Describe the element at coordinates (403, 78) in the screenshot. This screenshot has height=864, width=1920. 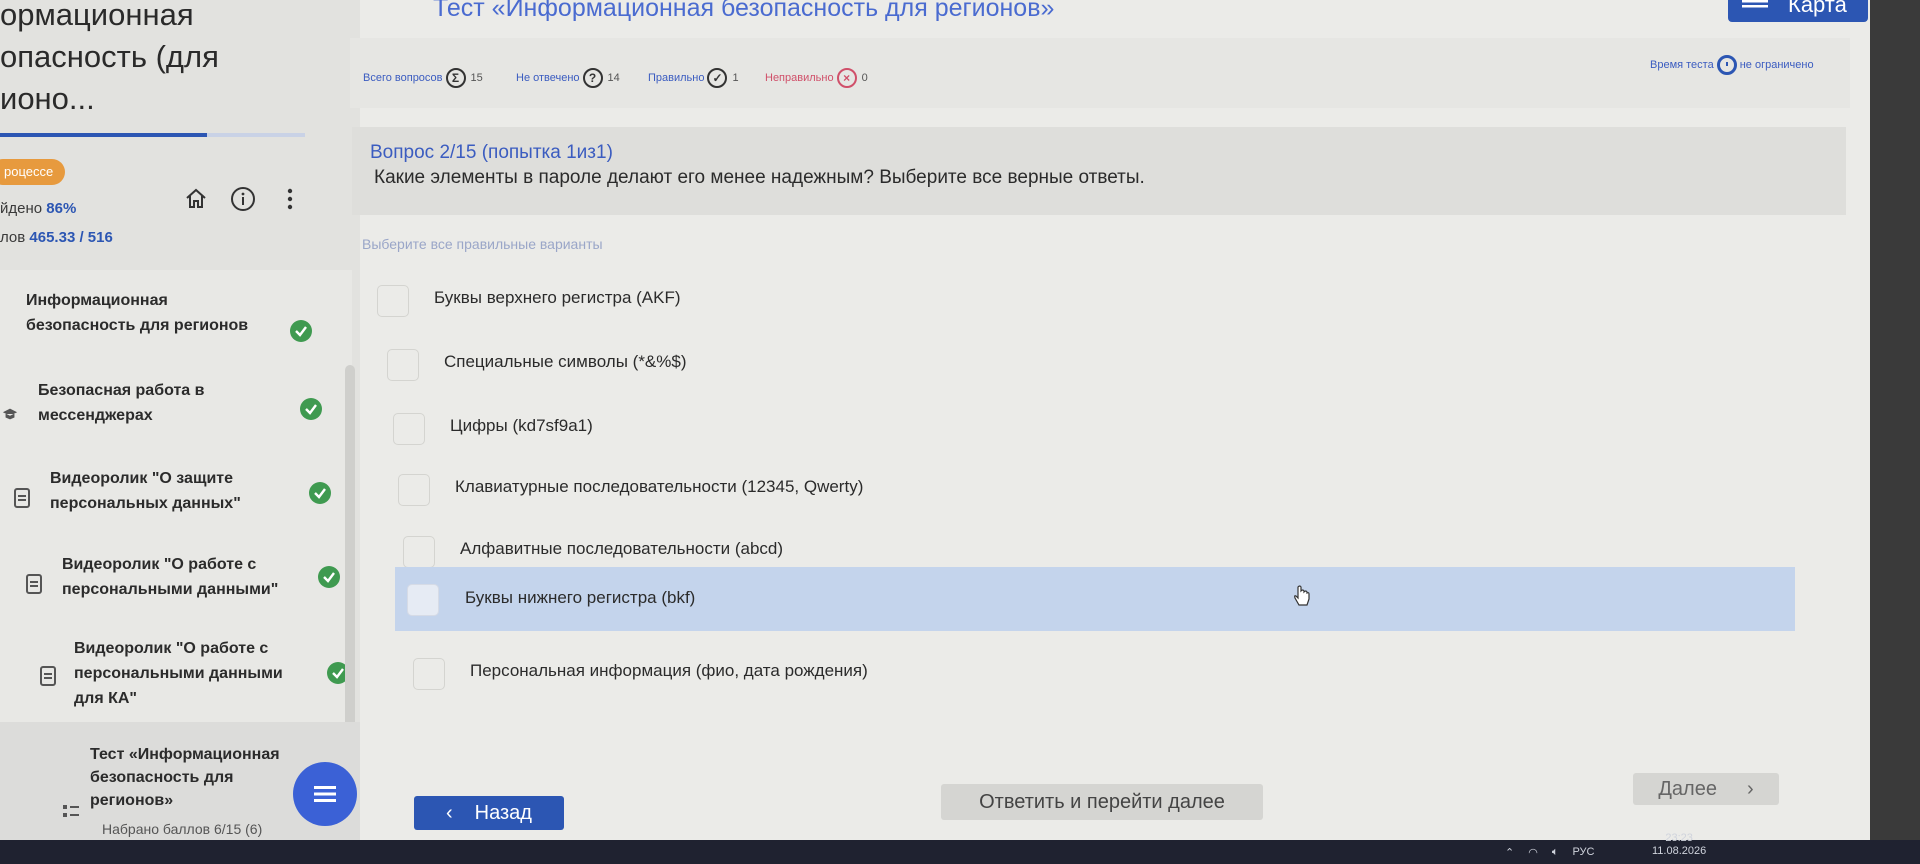
I see `stat-total-label: Всего вопросов` at that location.